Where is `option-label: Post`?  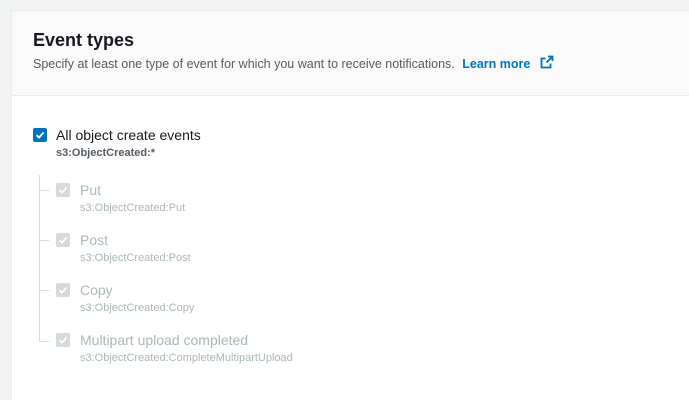
option-label: Post is located at coordinates (94, 240).